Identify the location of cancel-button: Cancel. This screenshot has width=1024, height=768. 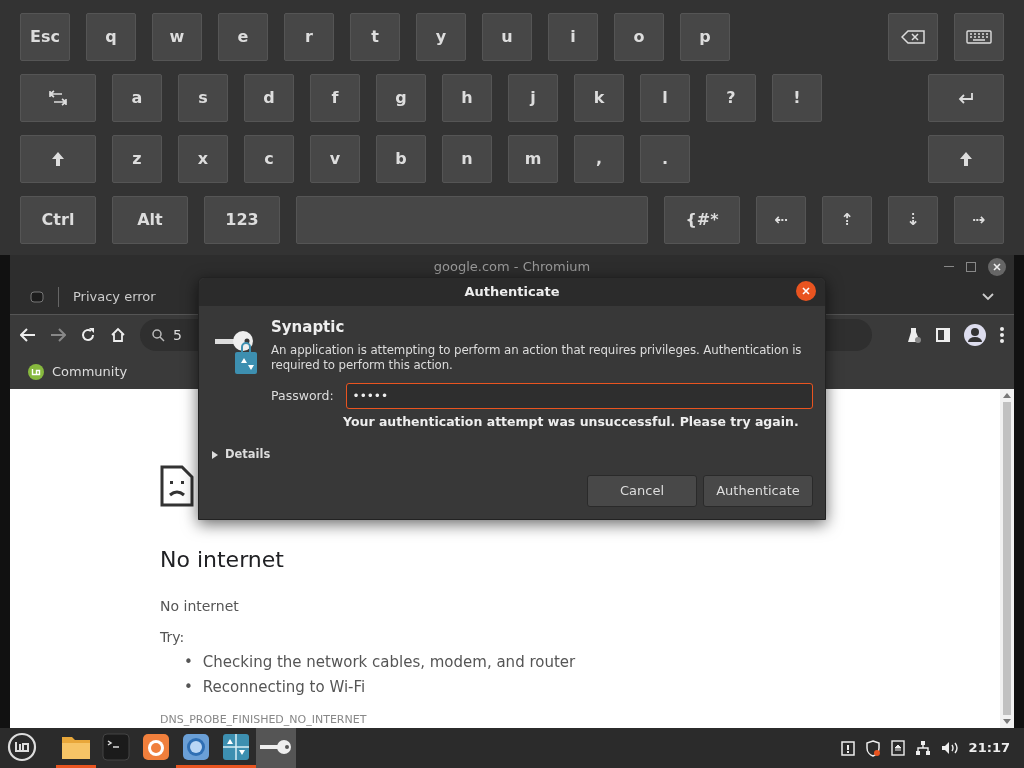
(642, 491).